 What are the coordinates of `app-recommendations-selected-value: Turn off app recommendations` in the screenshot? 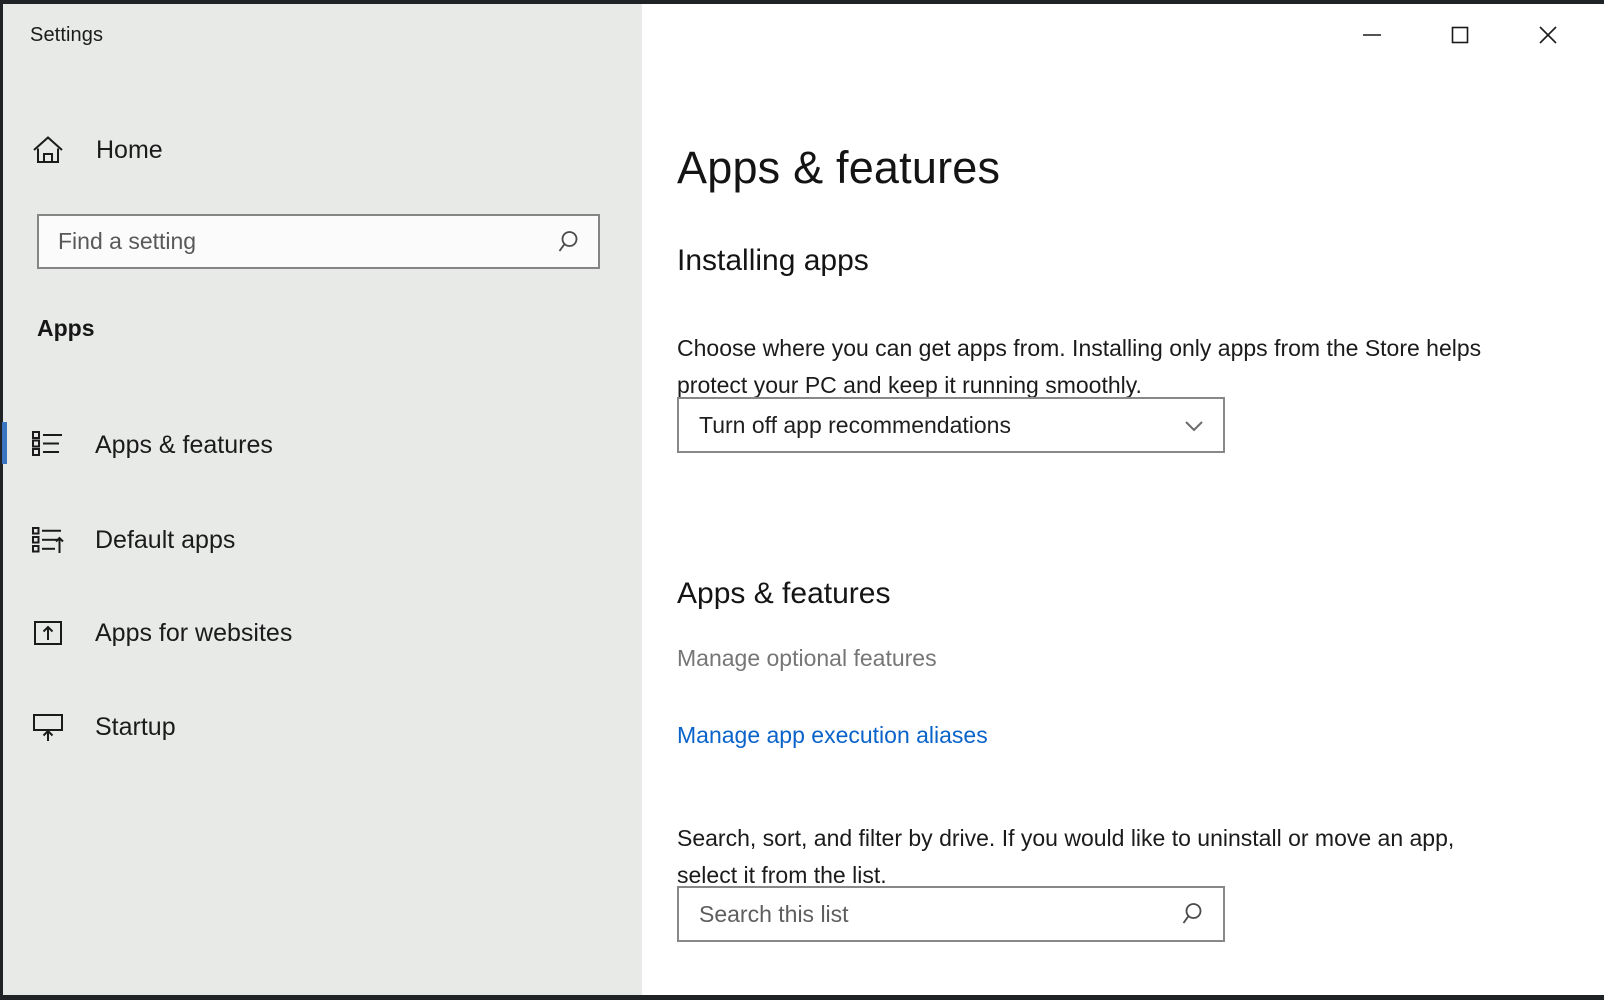 It's located at (855, 424).